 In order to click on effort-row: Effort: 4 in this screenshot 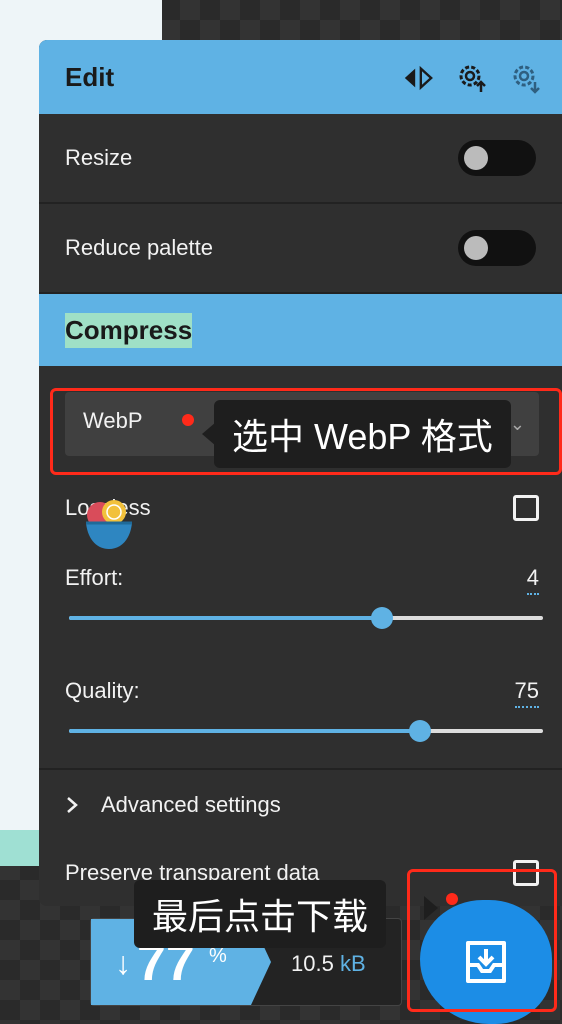, I will do `click(302, 580)`.